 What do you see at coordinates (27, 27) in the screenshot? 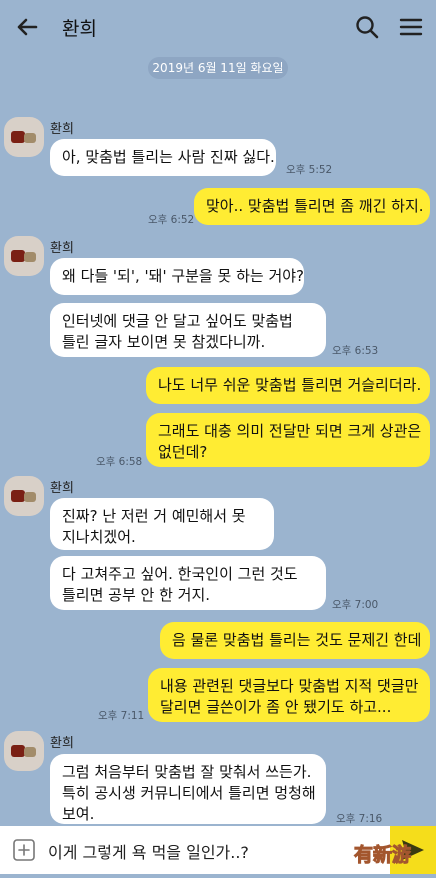
I see `back-arrow-icon` at bounding box center [27, 27].